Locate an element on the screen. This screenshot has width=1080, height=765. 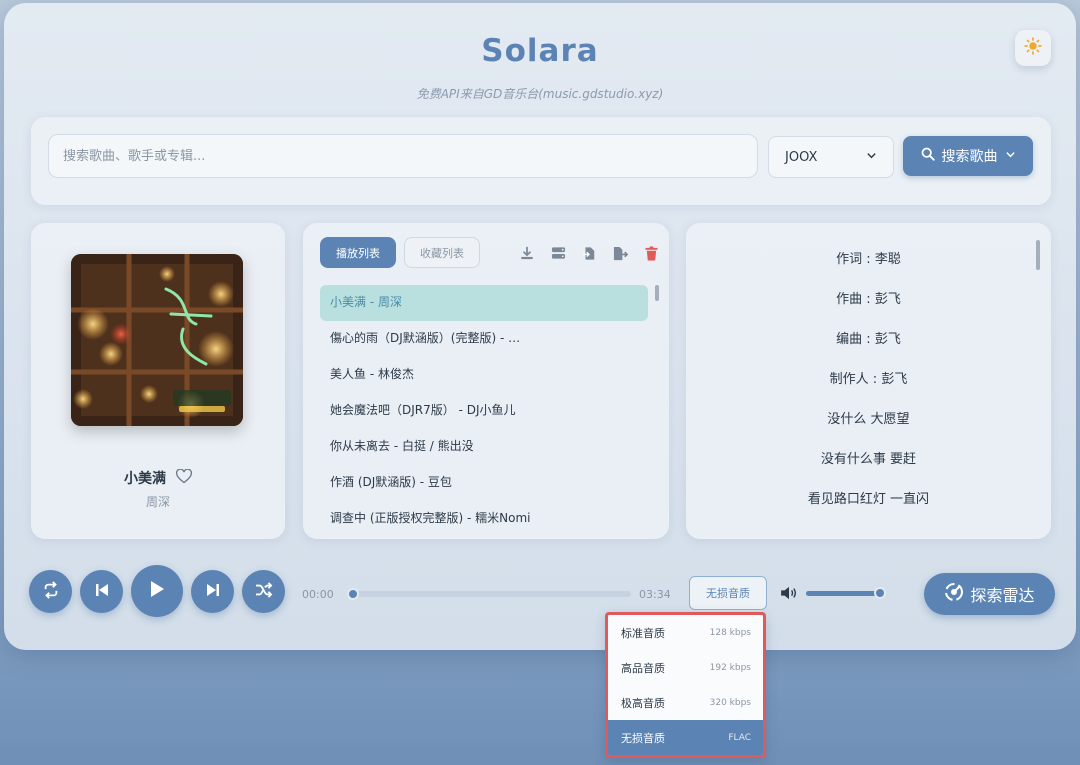
tab-favorites: 收藏列表 is located at coordinates (442, 252).